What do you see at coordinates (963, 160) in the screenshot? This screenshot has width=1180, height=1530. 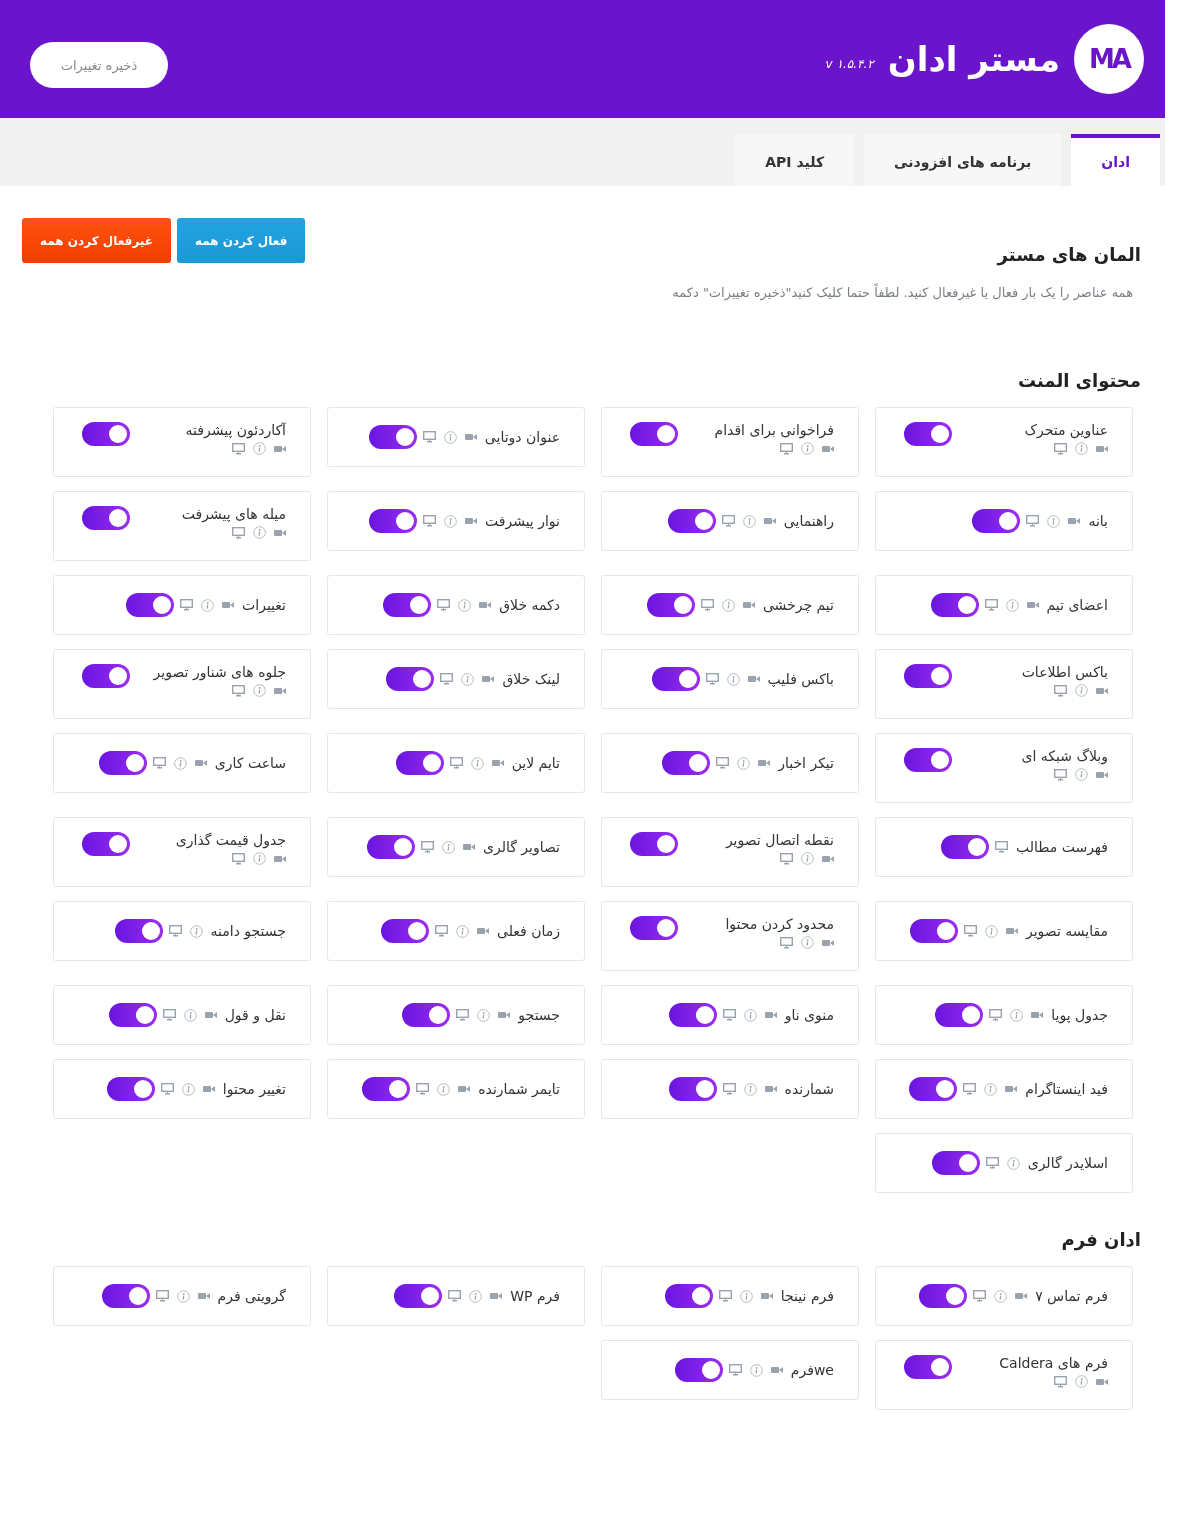 I see `tab: برنامه های افزودنی` at bounding box center [963, 160].